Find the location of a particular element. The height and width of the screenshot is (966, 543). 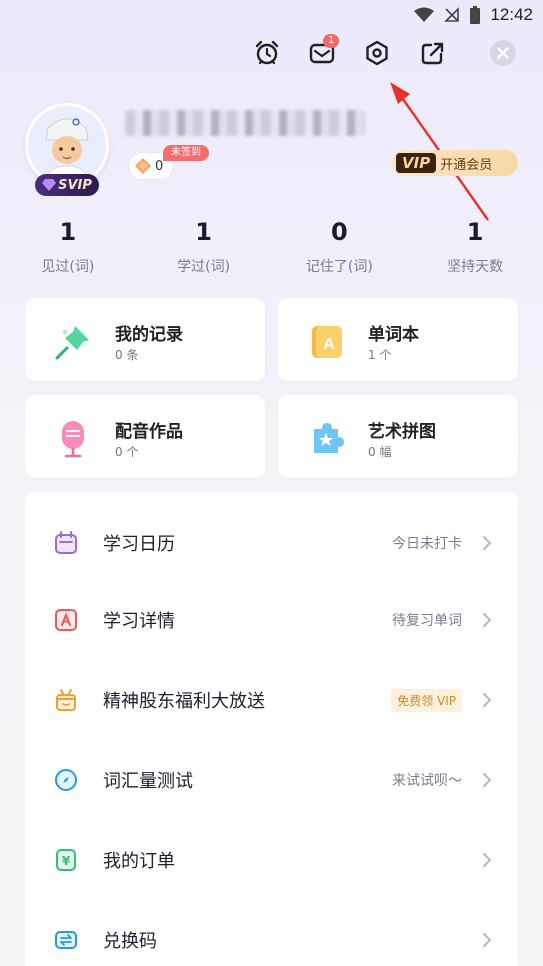

stats-row: 1 见过(词) 1 学过(词) 0 记住了(词) 1 坚持天数 is located at coordinates (271, 247).